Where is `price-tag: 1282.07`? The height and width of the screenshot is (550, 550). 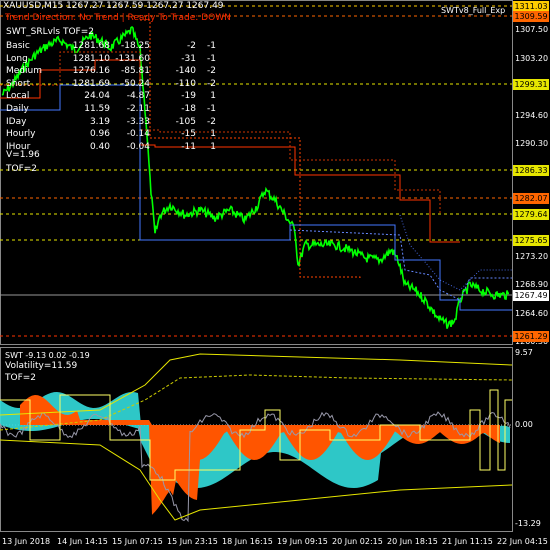
price-tag: 1282.07 is located at coordinates (531, 198).